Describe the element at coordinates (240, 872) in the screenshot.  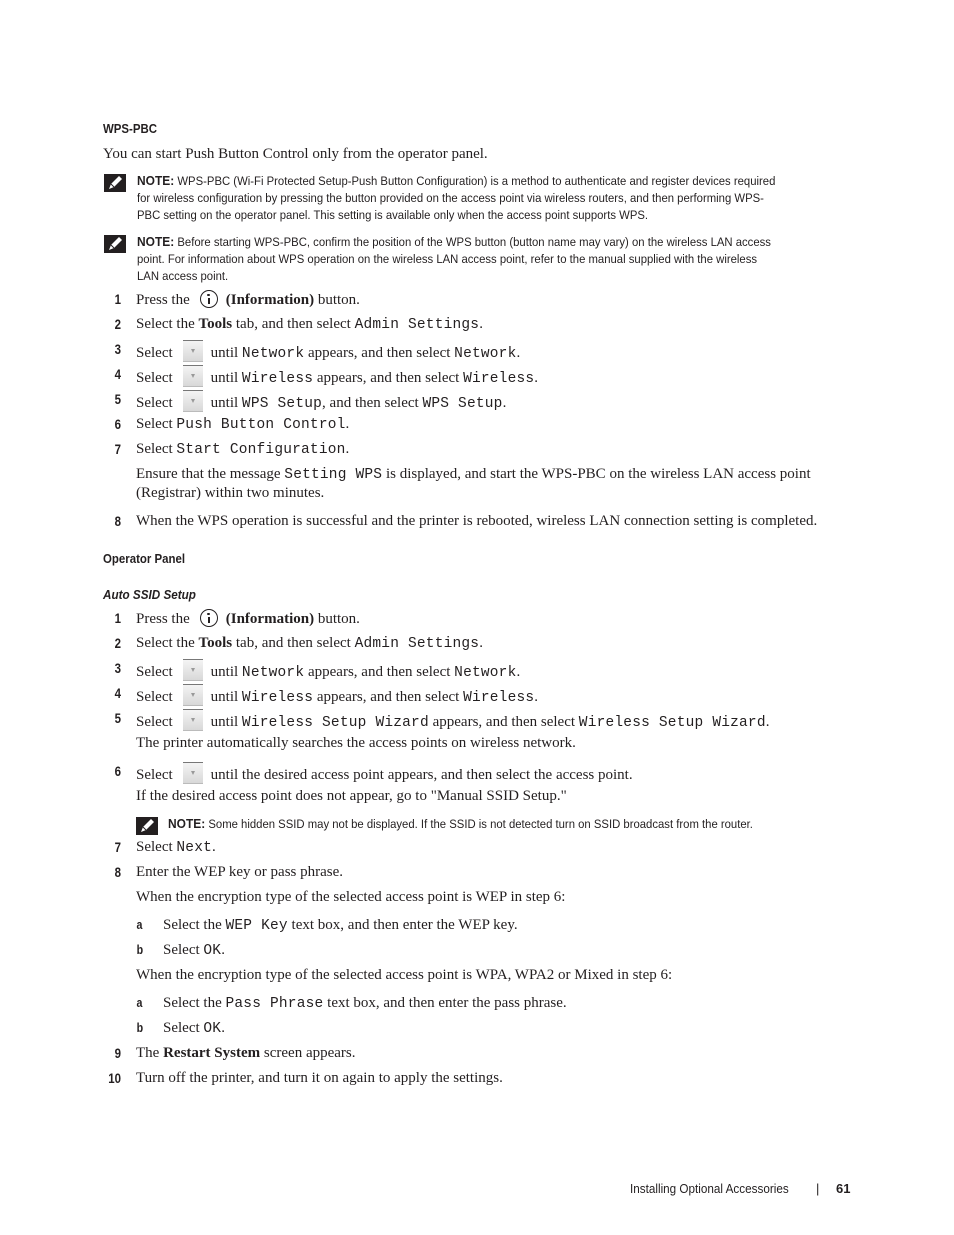
I see `step-8: Enter the WEP key or pass phrase.` at that location.